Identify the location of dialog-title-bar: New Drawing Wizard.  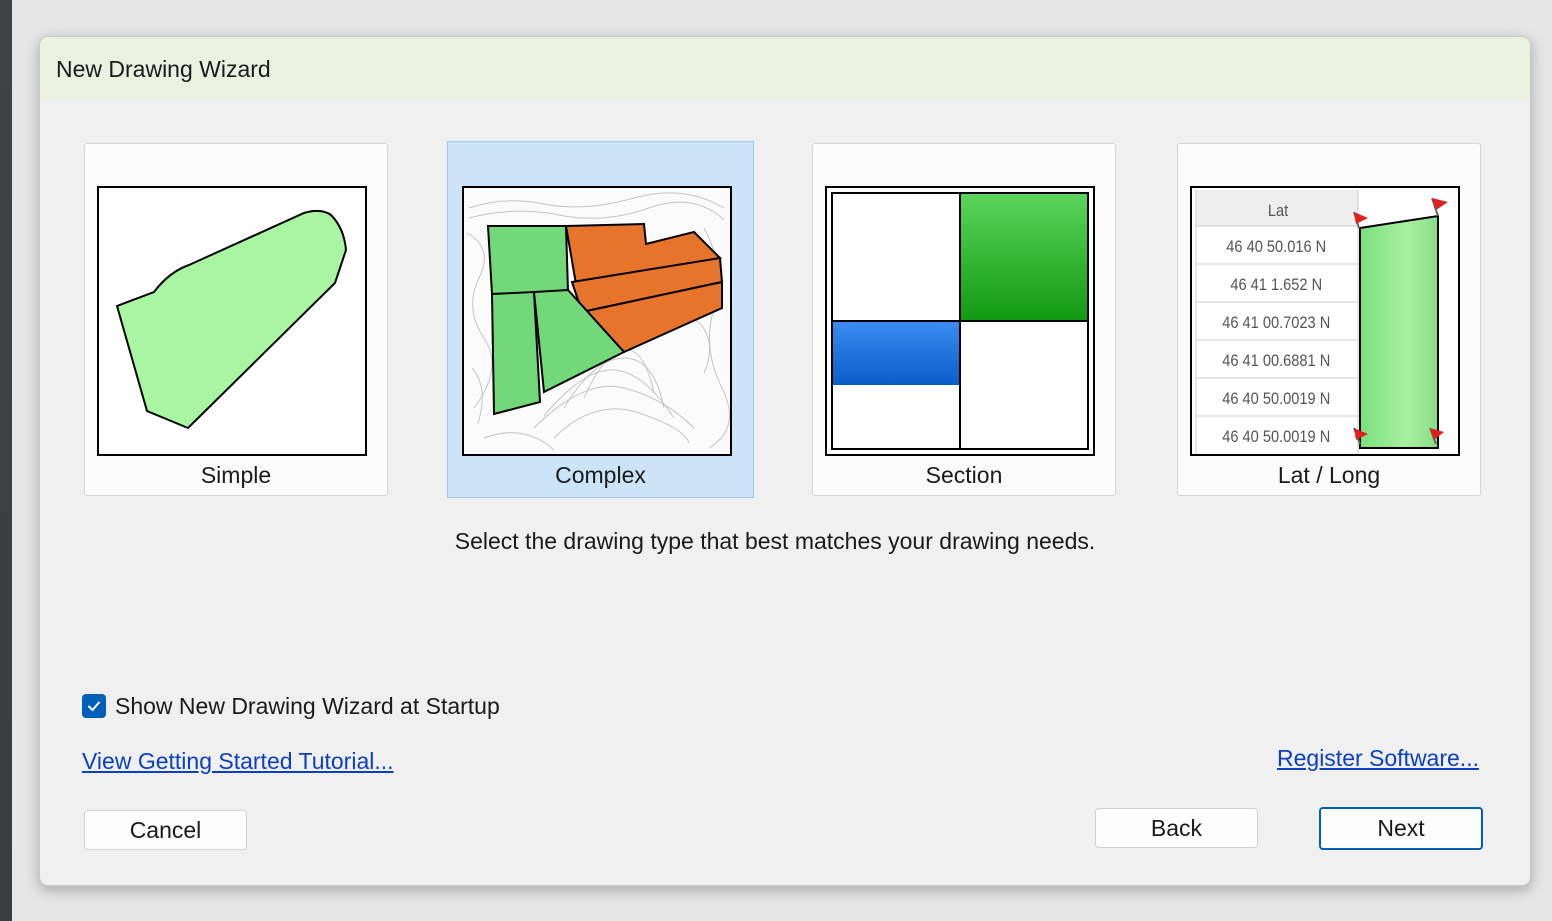
(785, 68).